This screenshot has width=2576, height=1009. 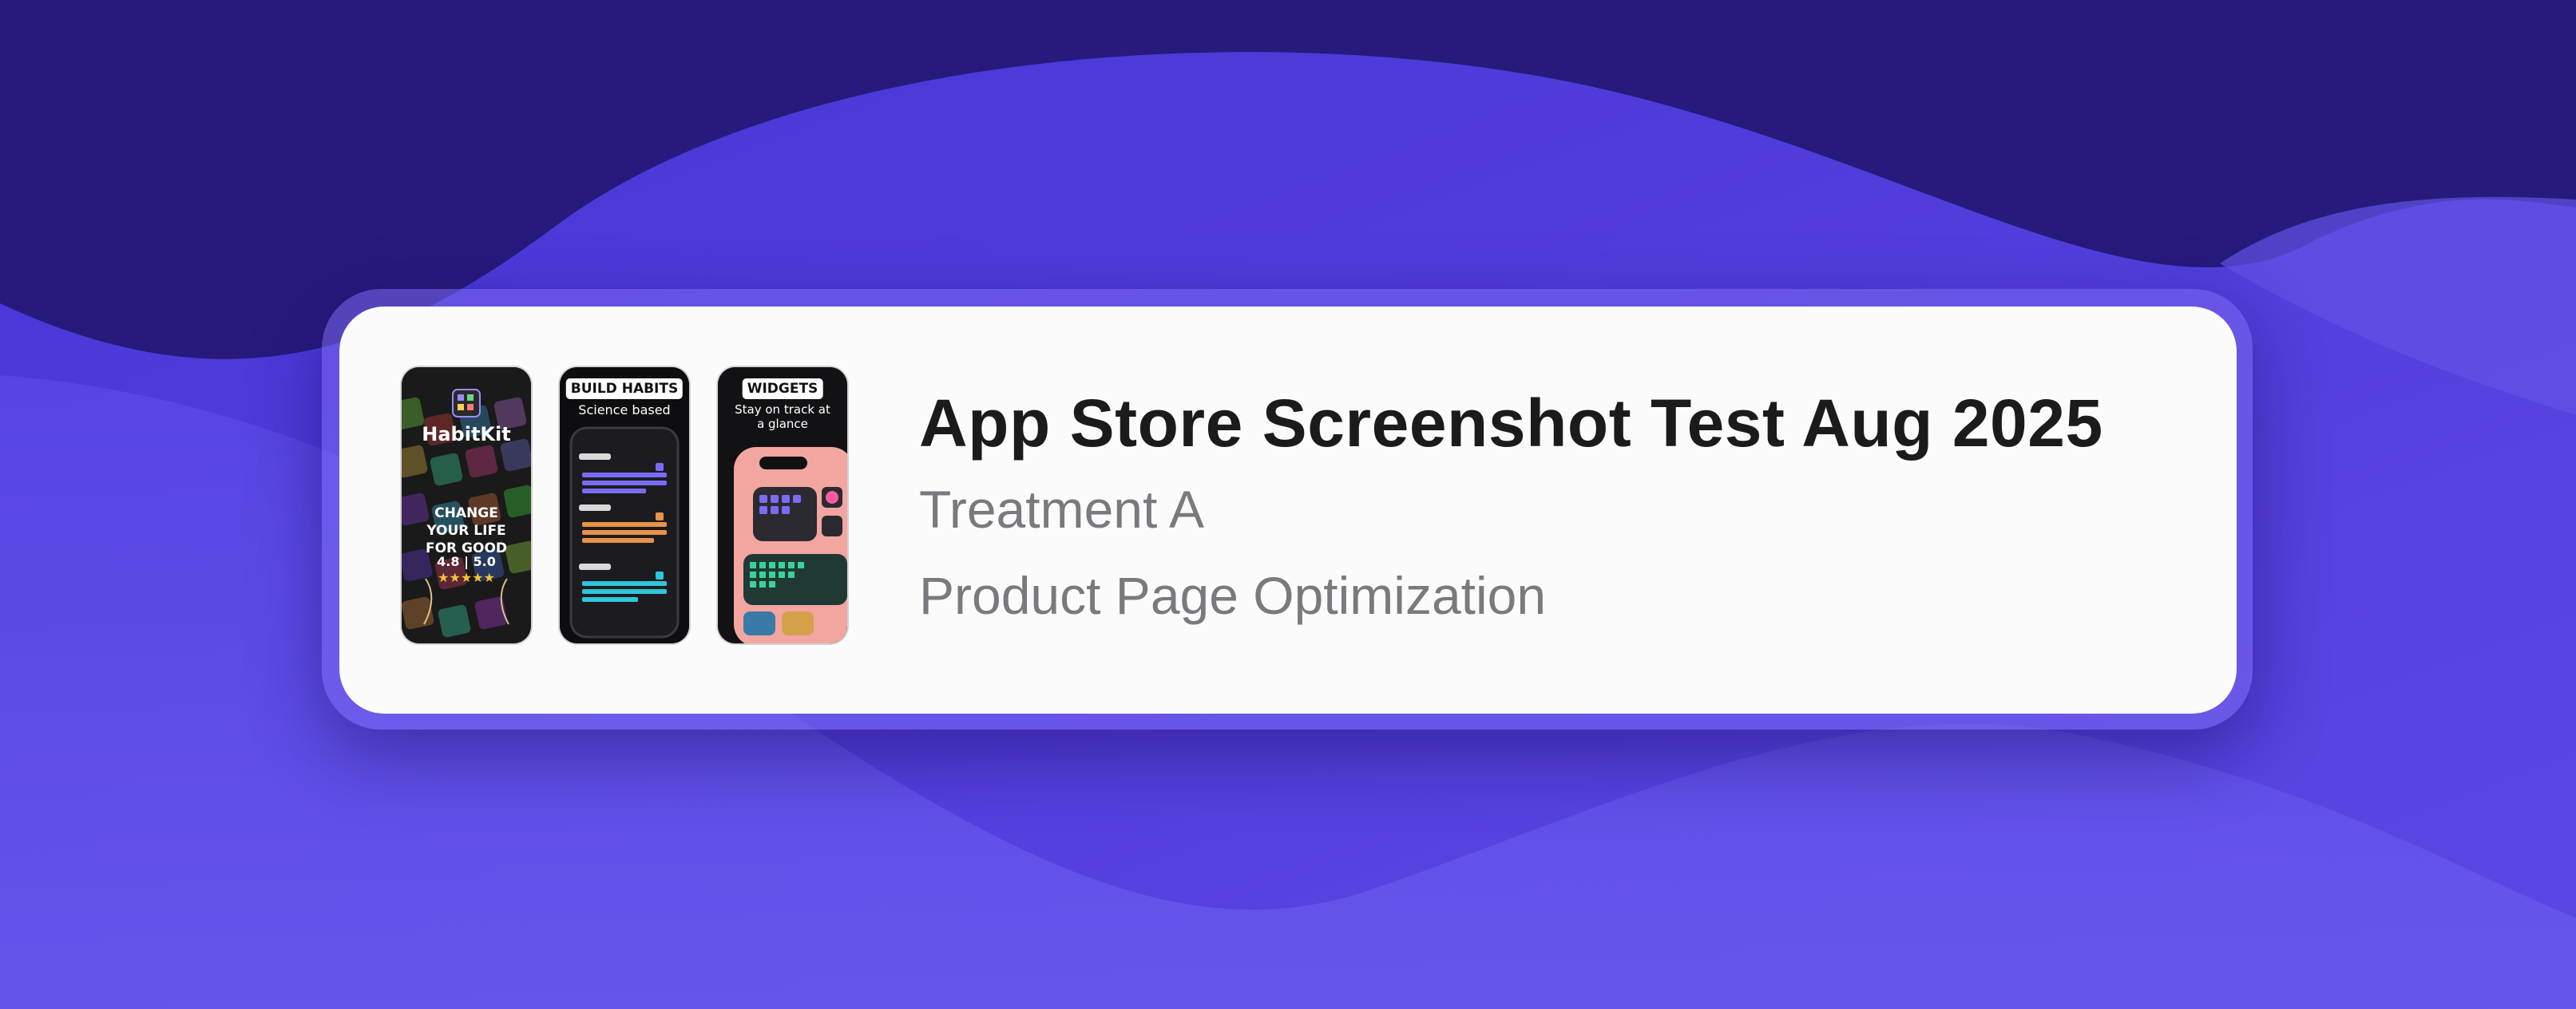 I want to click on habitkit-stars: ★★★★★, so click(x=466, y=578).